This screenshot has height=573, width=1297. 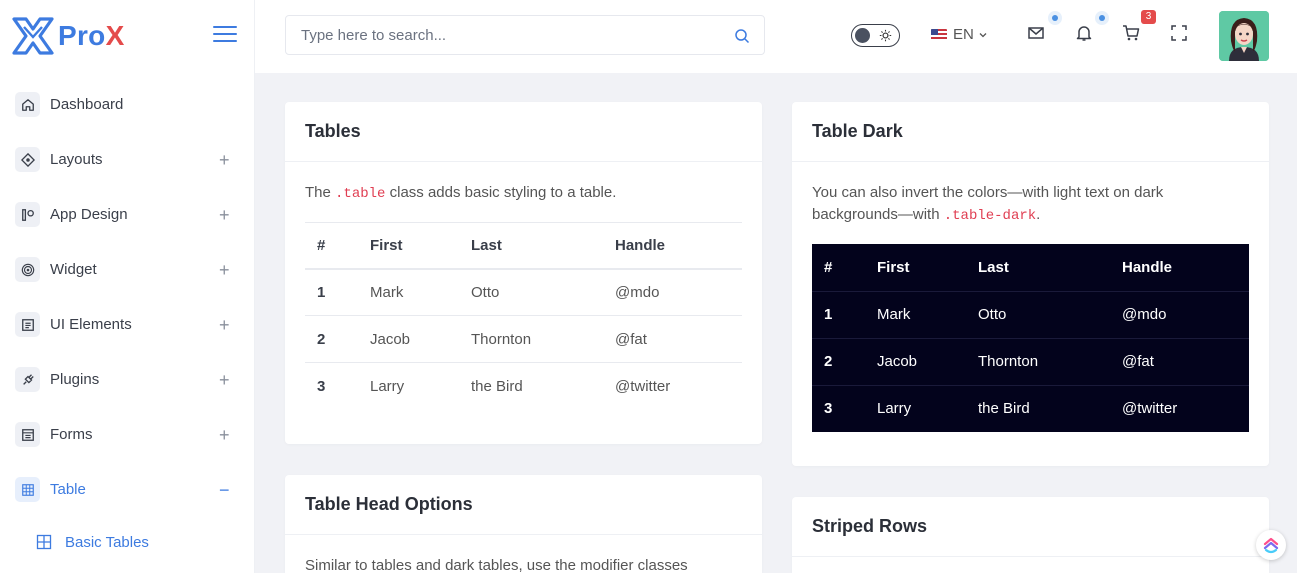 I want to click on sidebar-item-forms: Forms +, so click(x=127, y=434).